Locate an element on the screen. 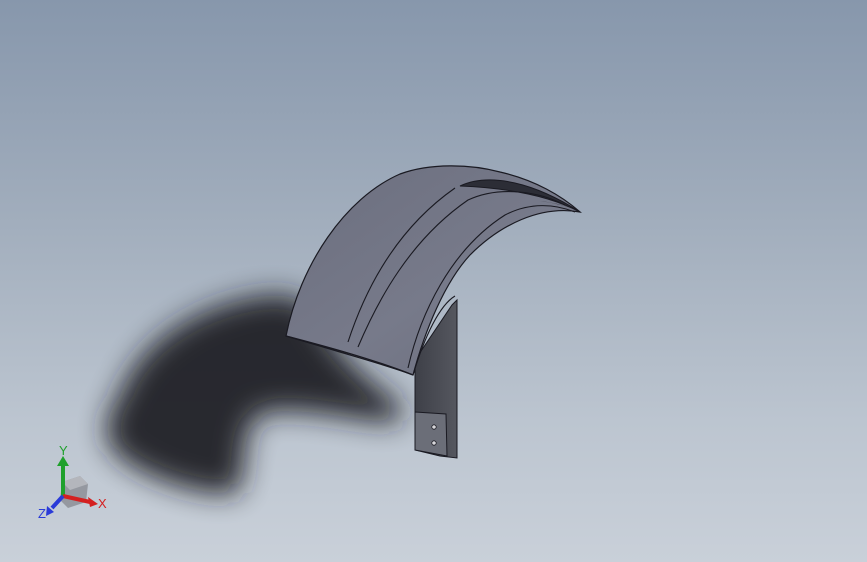 The image size is (867, 562). coordinate-triad: Y X Z is located at coordinates (74, 484).